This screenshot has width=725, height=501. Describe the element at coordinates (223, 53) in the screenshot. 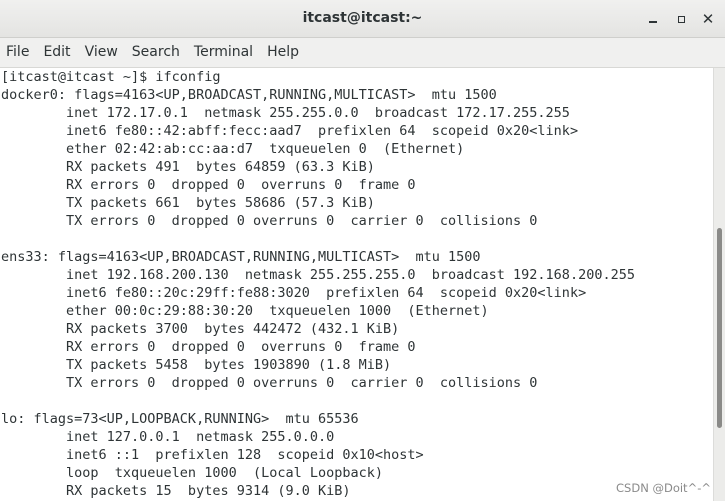

I see `menu-terminal: Terminal` at that location.